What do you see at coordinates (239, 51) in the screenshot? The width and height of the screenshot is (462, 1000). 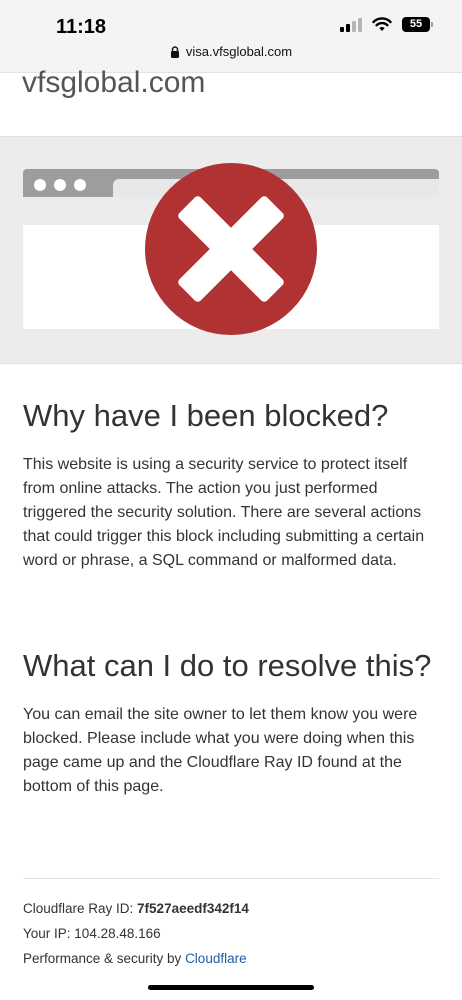 I see `url-text: visa.vfsglobal.com` at bounding box center [239, 51].